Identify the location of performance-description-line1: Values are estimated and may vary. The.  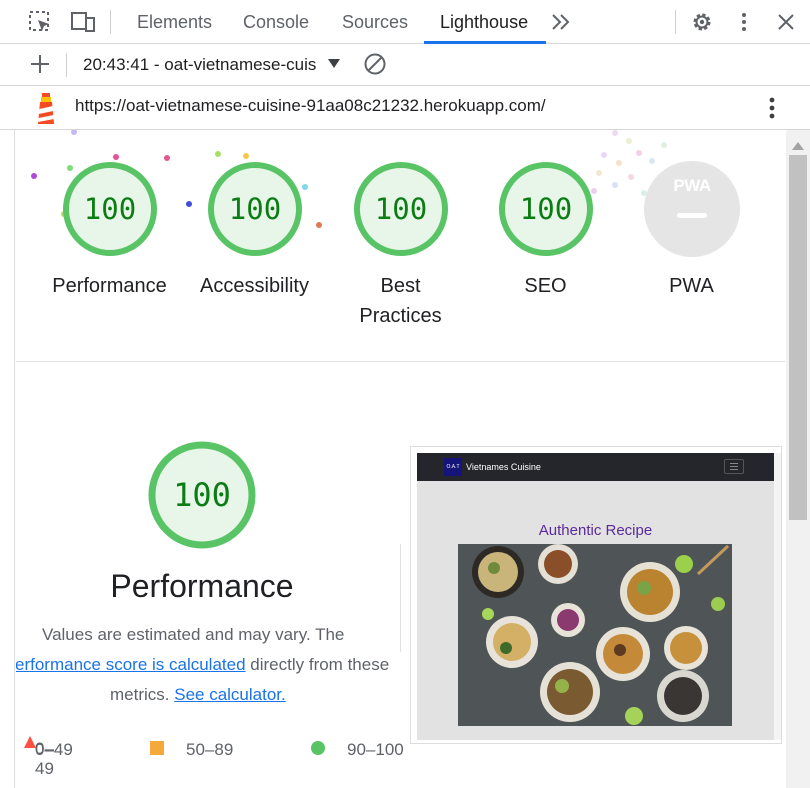
(193, 634).